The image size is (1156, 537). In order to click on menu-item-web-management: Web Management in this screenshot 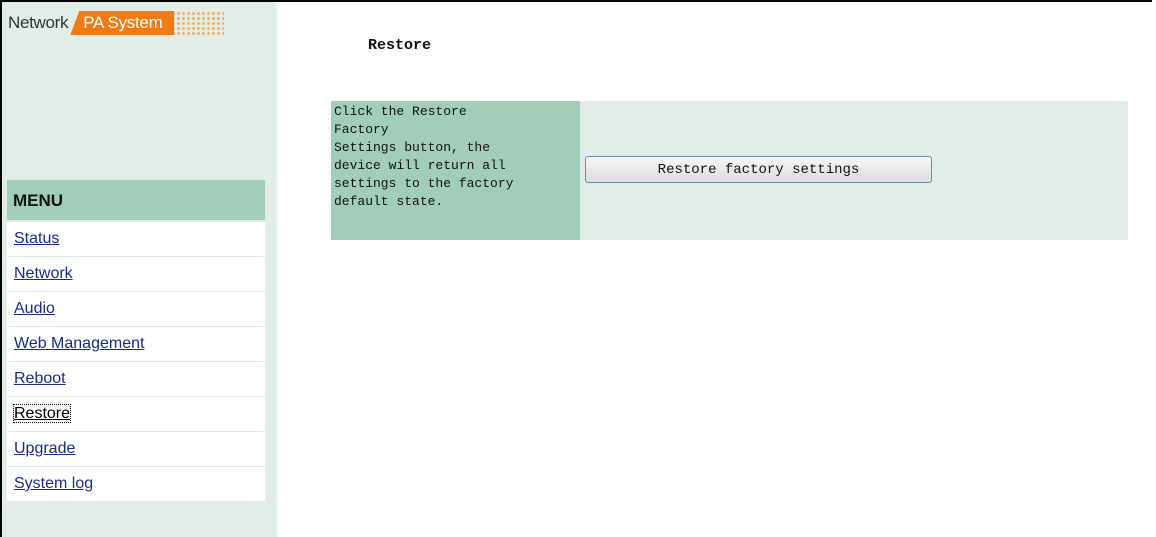, I will do `click(136, 344)`.